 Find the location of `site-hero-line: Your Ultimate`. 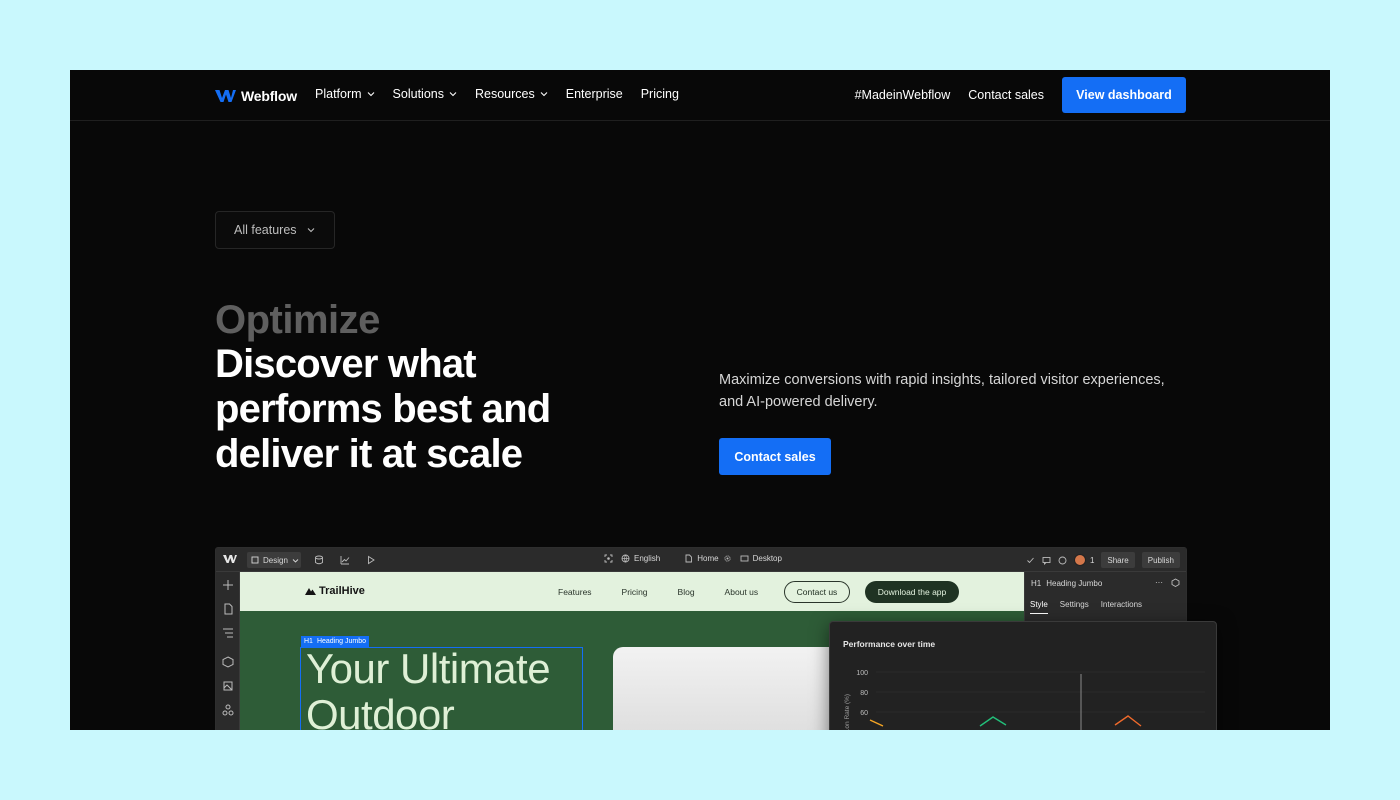

site-hero-line: Your Ultimate is located at coordinates (428, 668).